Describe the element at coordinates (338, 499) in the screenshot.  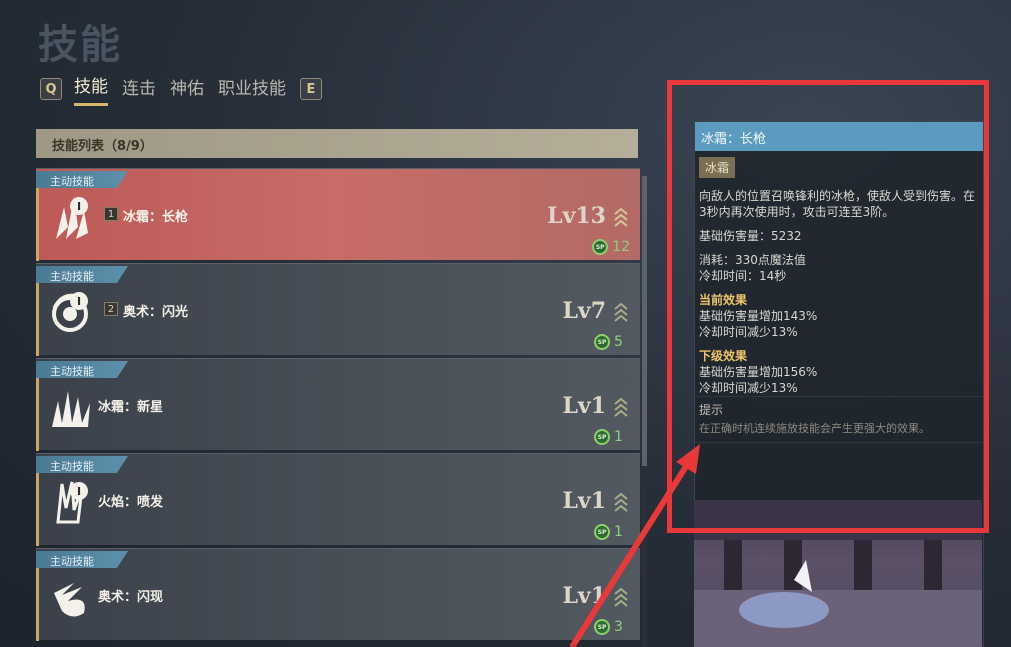
I see `skill-row-fire-eruption: 主动技能 I 火焰：喷发 Lv1 SP 1` at that location.